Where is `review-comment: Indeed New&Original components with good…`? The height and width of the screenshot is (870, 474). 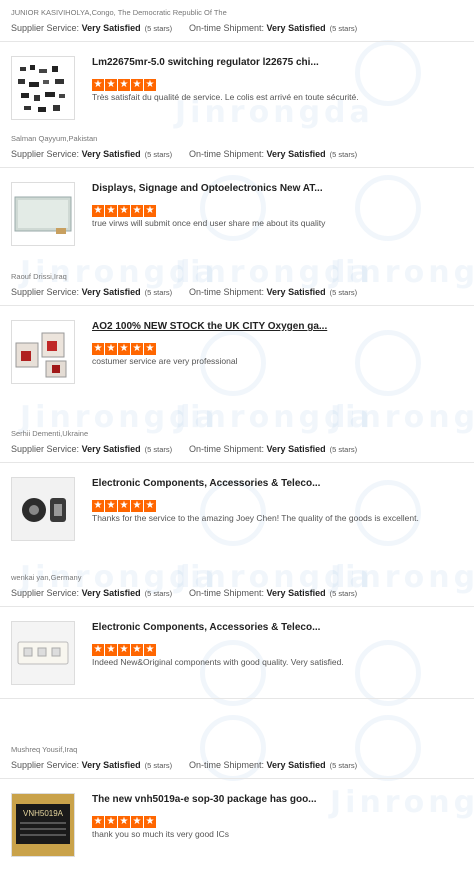 review-comment: Indeed New&Original components with good… is located at coordinates (218, 662).